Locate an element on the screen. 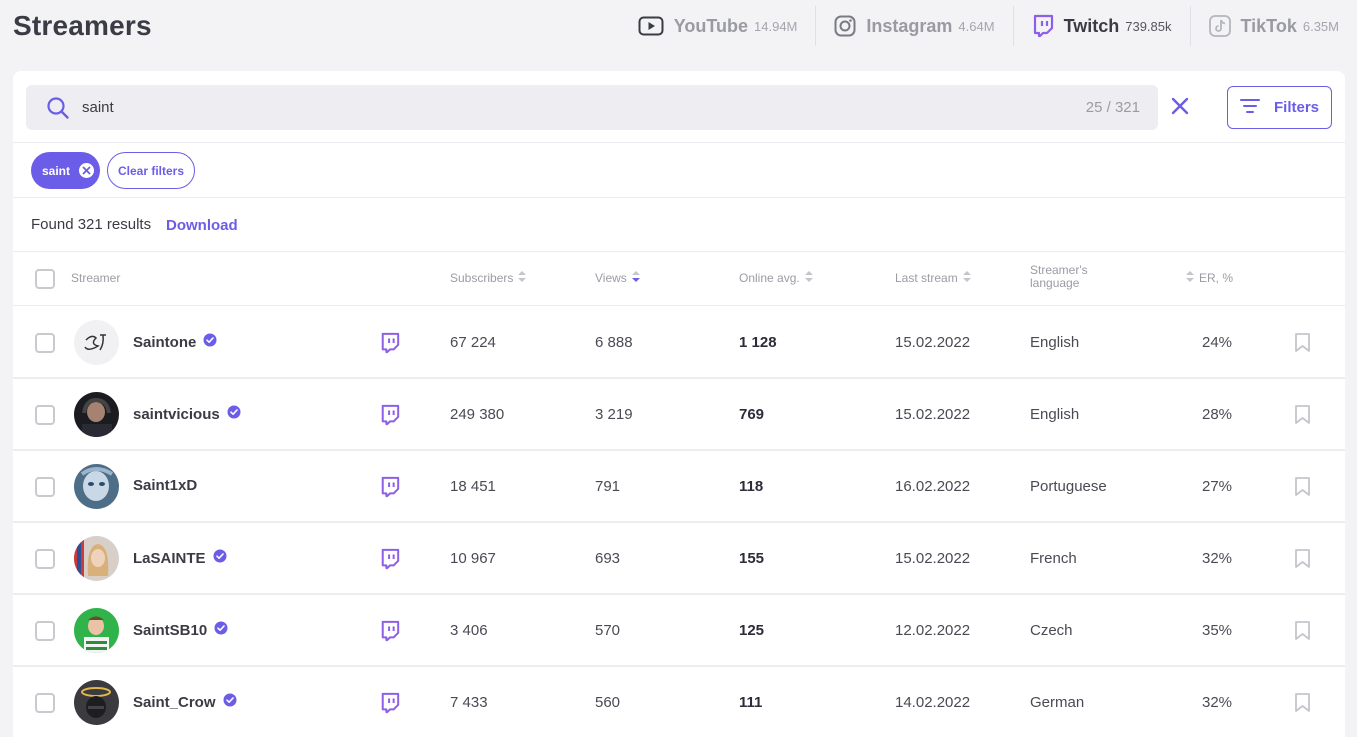 Image resolution: width=1357 pixels, height=737 pixels. streamer-name-text: Saint1xD is located at coordinates (165, 485).